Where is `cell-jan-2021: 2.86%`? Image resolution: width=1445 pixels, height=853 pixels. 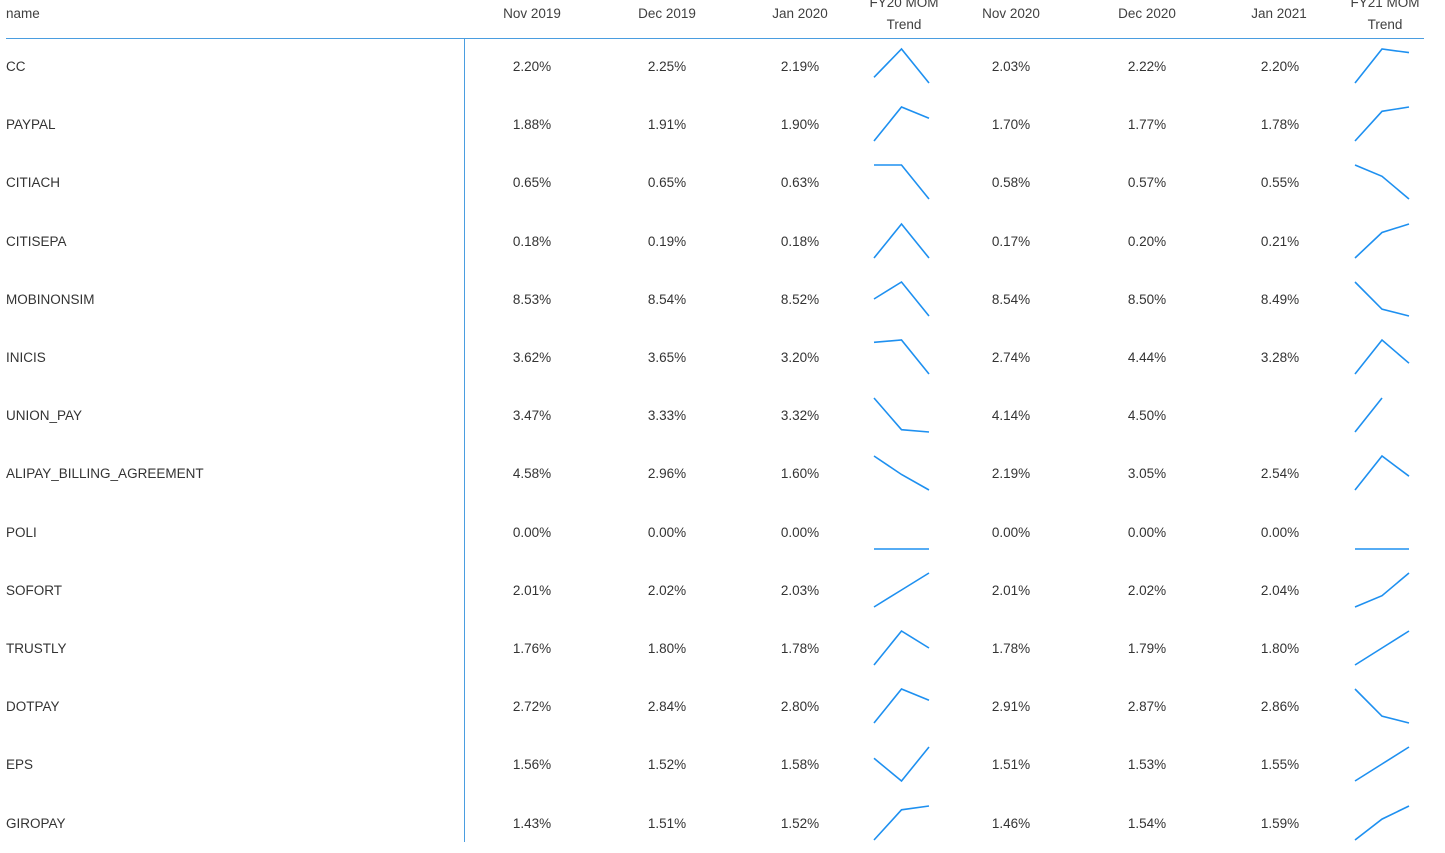
cell-jan-2021: 2.86% is located at coordinates (1280, 707).